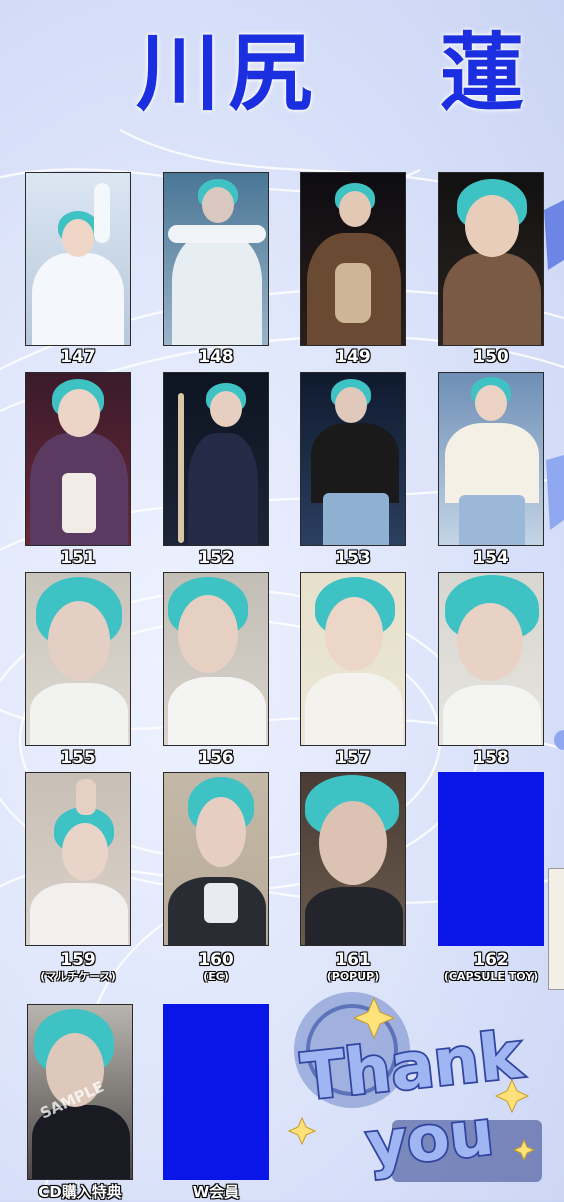 This screenshot has height=1202, width=564. What do you see at coordinates (78, 758) in the screenshot?
I see `card-number: 155` at bounding box center [78, 758].